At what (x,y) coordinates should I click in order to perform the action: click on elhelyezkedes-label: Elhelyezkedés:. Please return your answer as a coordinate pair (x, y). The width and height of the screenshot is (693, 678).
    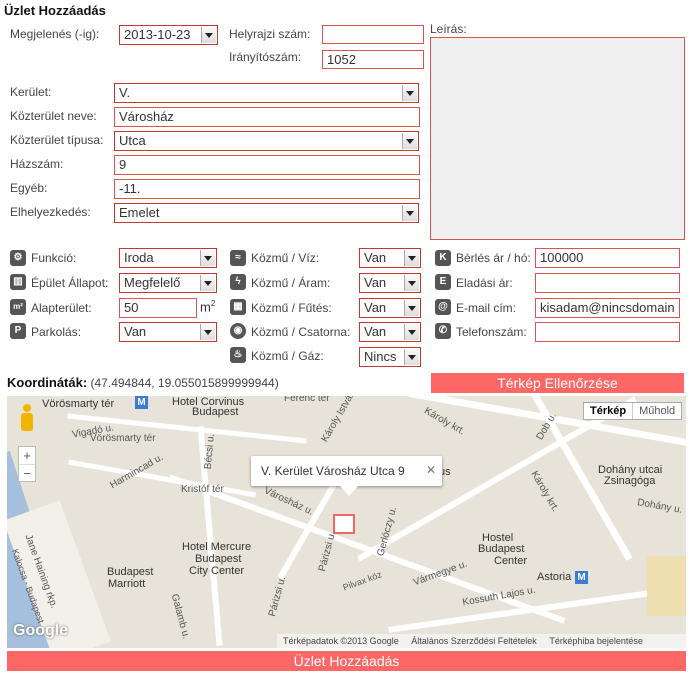
    Looking at the image, I should click on (50, 212).